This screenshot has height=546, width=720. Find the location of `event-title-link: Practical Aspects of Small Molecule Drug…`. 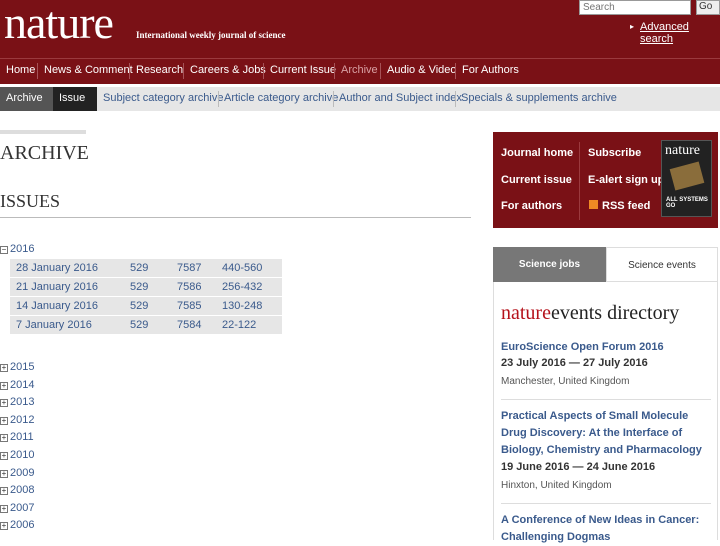

event-title-link: Practical Aspects of Small Molecule Drug… is located at coordinates (608, 433).